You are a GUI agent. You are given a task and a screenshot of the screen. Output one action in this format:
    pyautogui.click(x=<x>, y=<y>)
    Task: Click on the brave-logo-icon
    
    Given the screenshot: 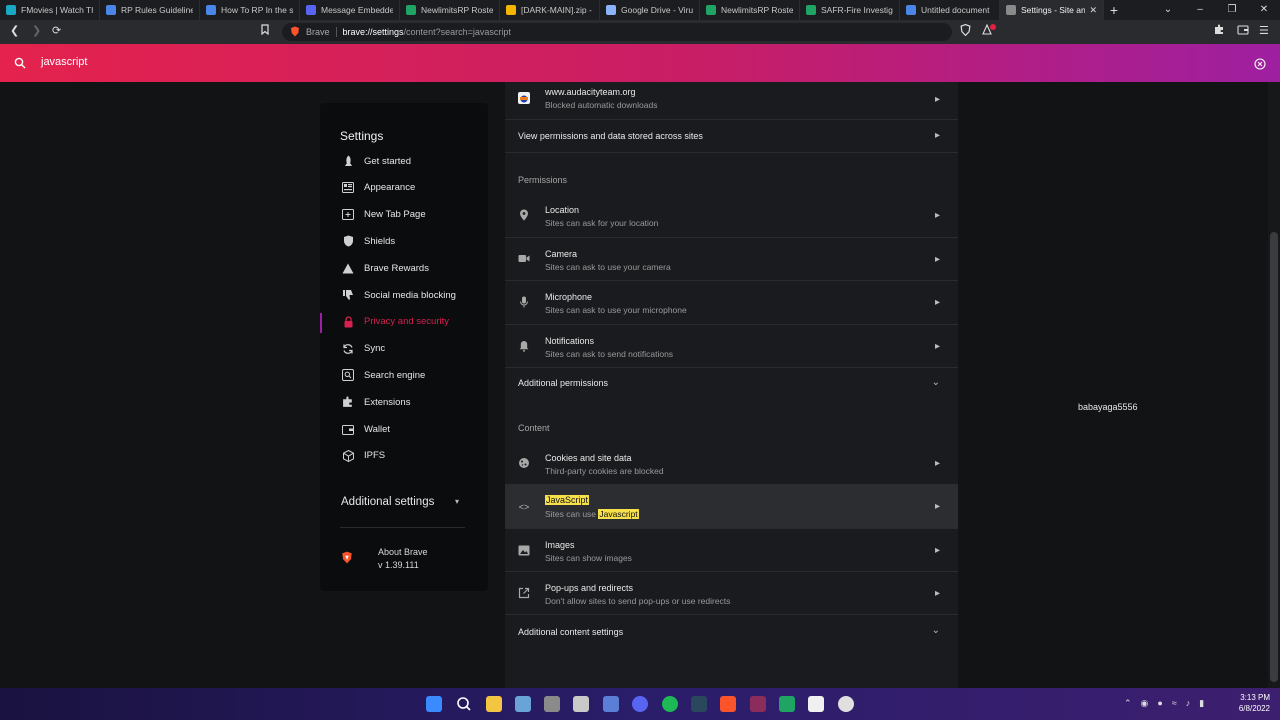 What is the action you would take?
    pyautogui.click(x=347, y=560)
    